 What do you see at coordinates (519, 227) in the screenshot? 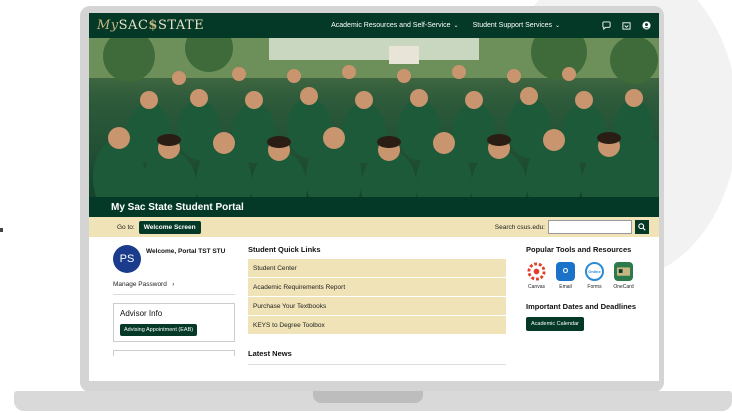
I see `search-label: Search csus.edu:` at bounding box center [519, 227].